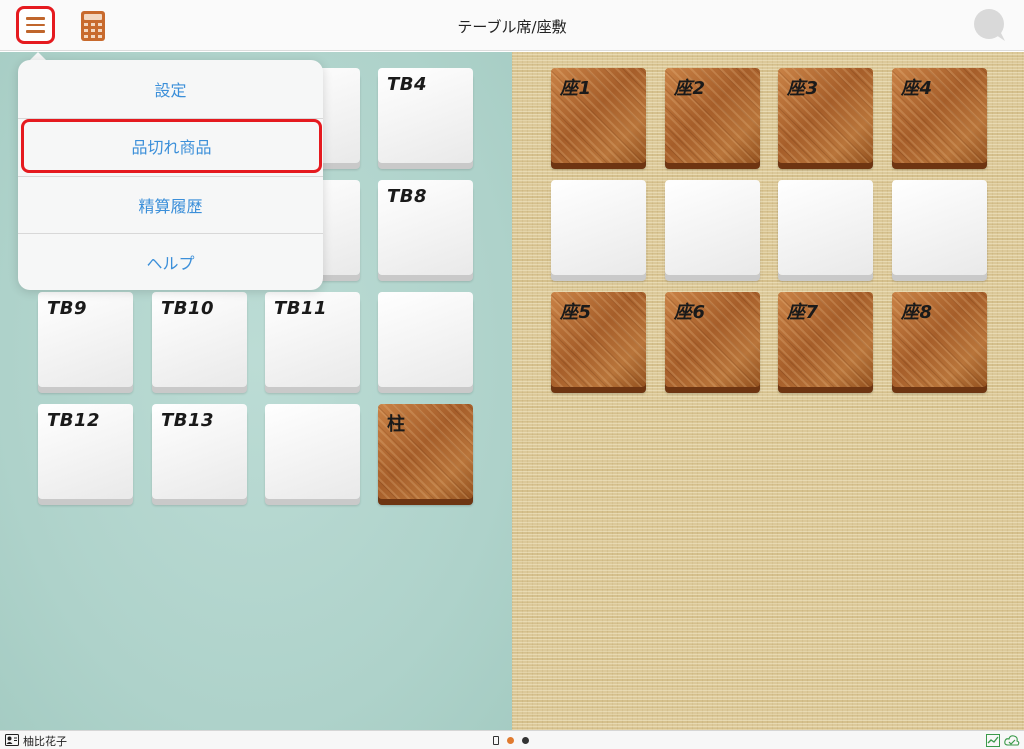 This screenshot has width=1024, height=749. Describe the element at coordinates (425, 115) in the screenshot. I see `table-tile: TB4` at that location.